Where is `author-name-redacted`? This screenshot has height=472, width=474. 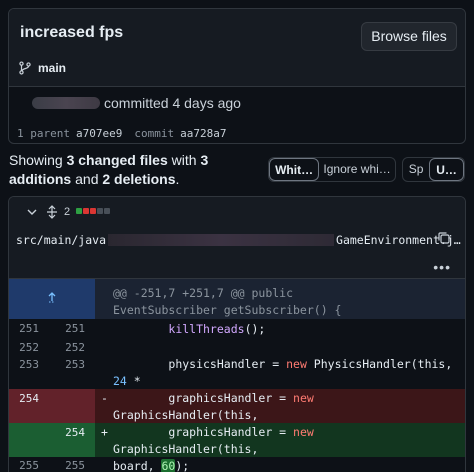 author-name-redacted is located at coordinates (66, 103).